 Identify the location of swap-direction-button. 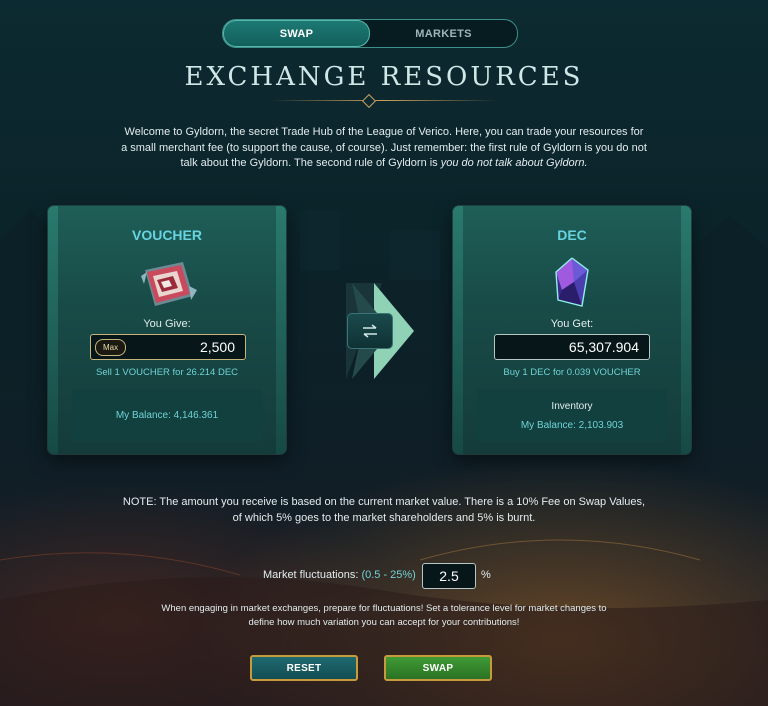
(370, 331).